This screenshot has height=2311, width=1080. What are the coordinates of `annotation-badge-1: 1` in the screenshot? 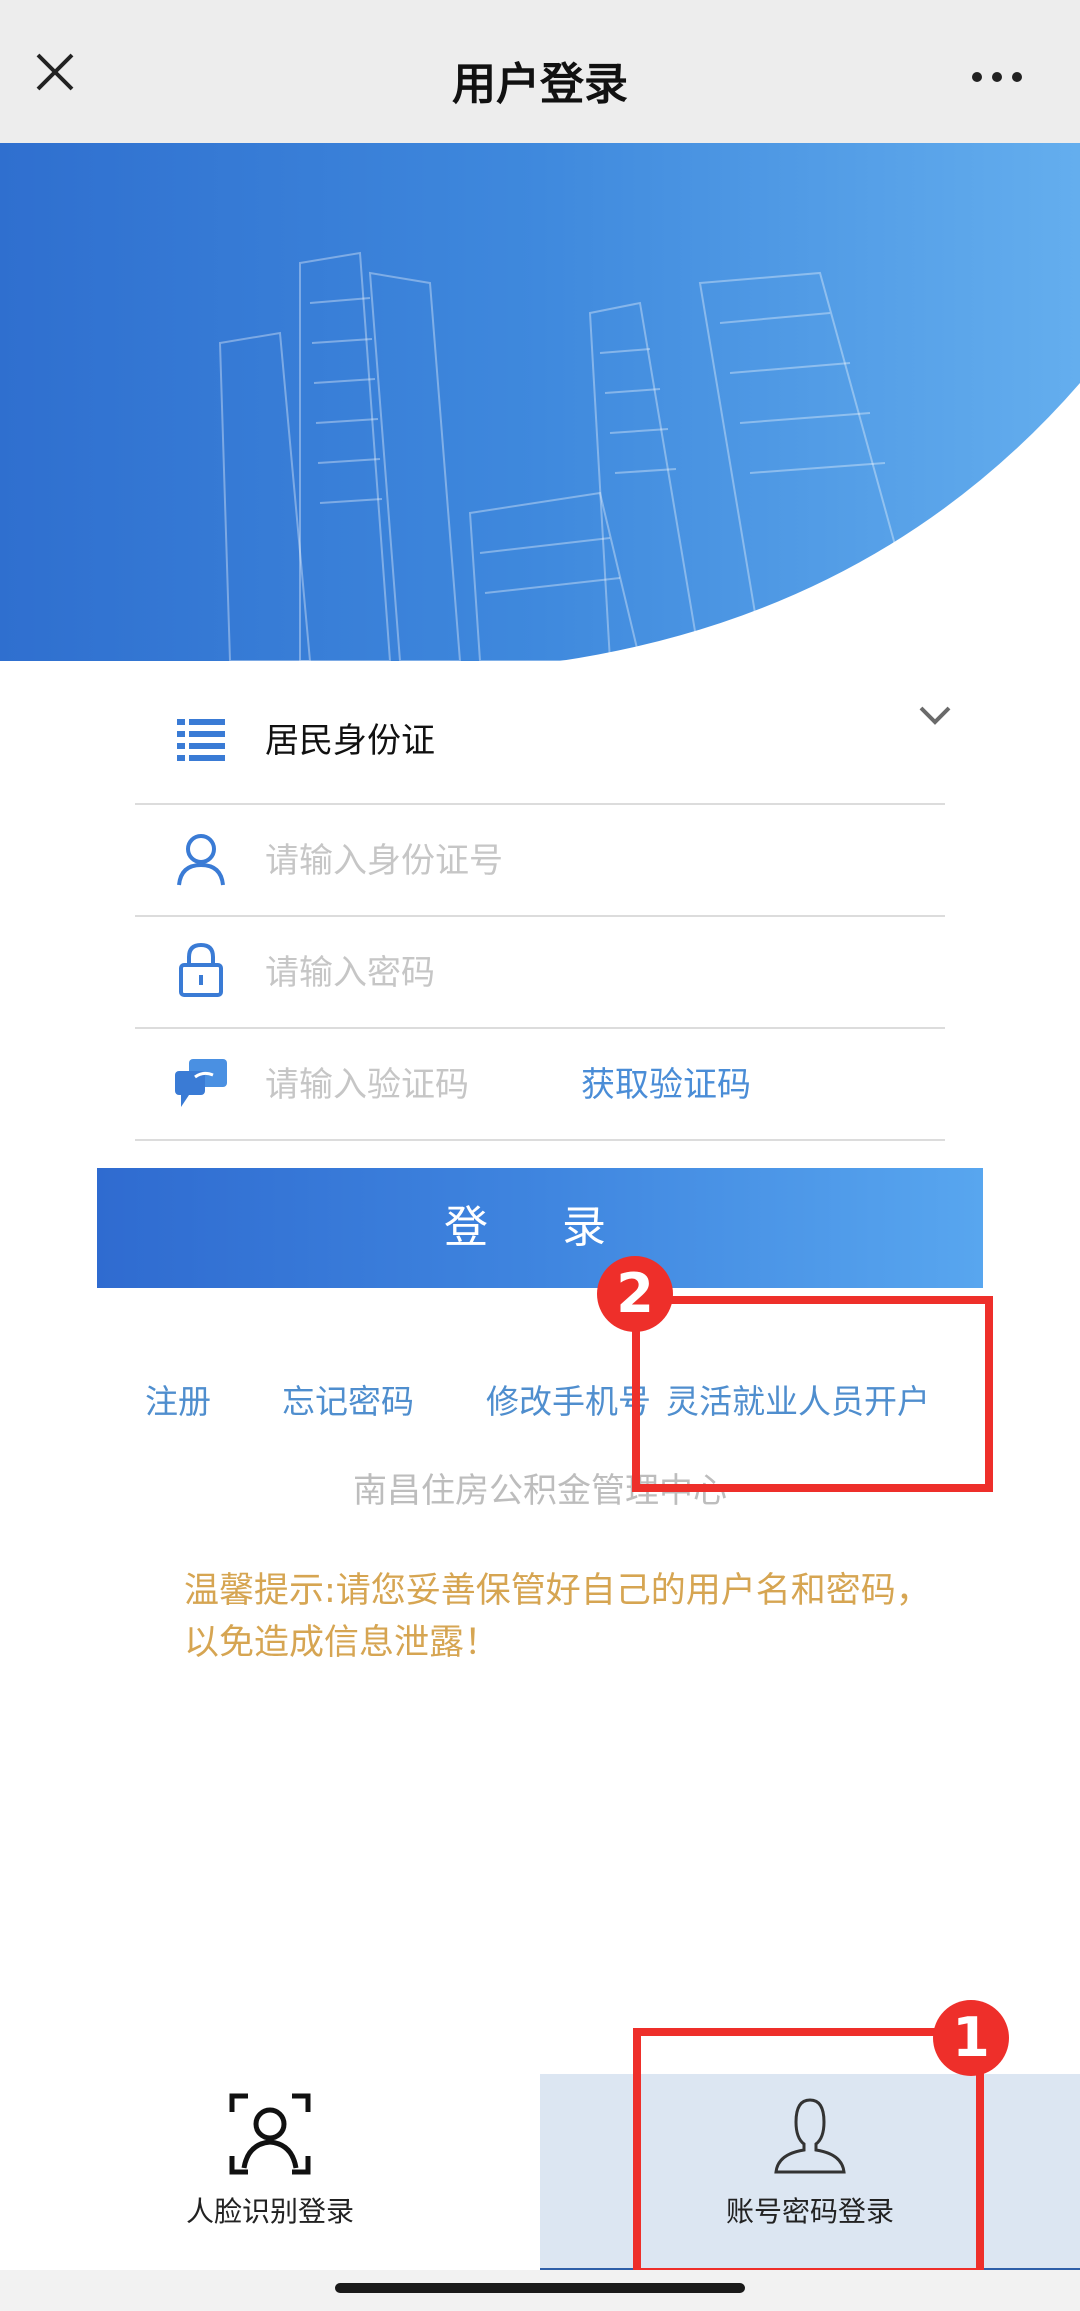 It's located at (971, 2038).